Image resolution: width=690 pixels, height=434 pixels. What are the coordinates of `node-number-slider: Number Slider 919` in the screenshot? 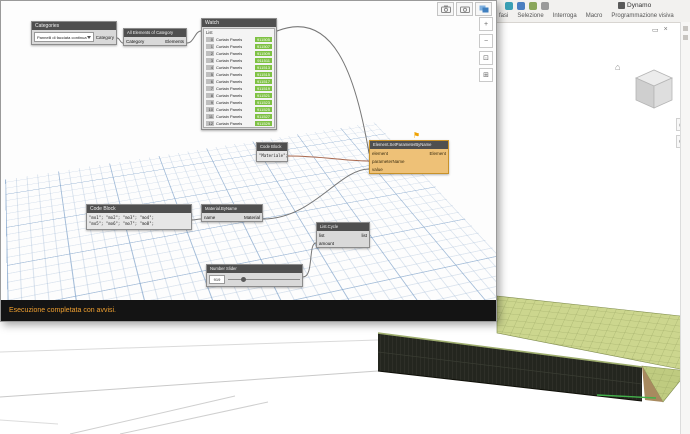 It's located at (254, 275).